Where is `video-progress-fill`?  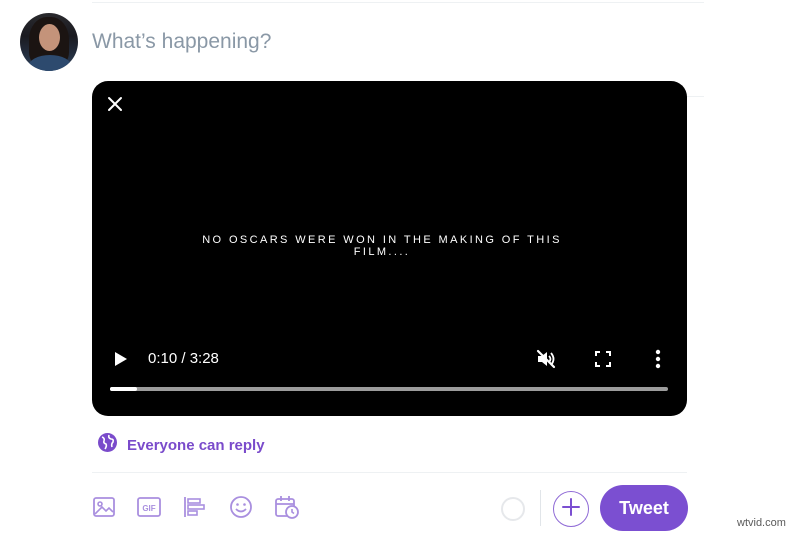
video-progress-fill is located at coordinates (123, 389).